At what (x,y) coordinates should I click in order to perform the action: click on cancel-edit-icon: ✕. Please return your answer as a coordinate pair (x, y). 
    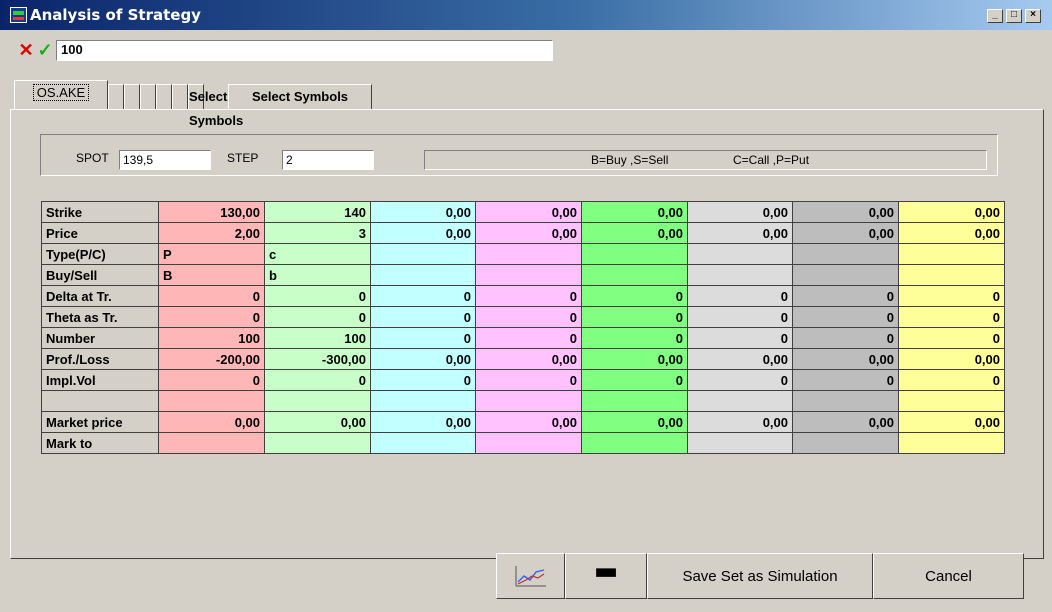
    Looking at the image, I should click on (26, 50).